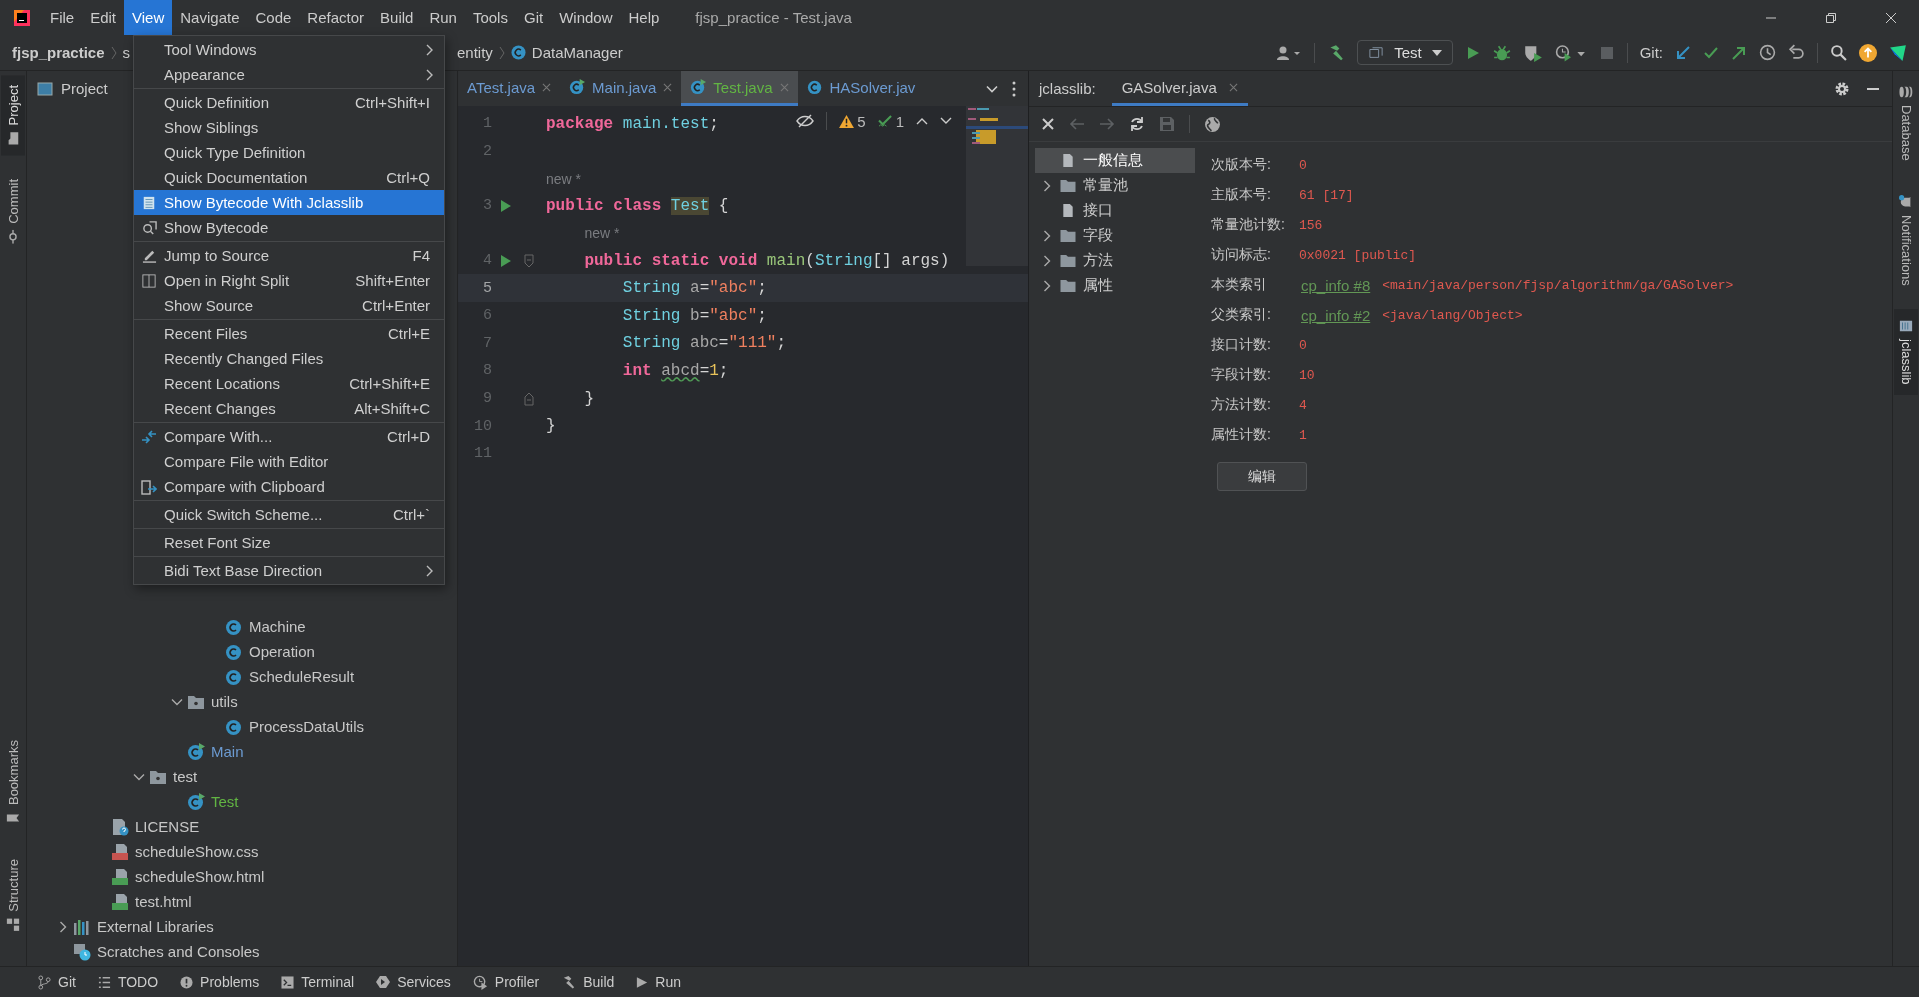 This screenshot has width=1919, height=997. I want to click on tool-window-button: Profiler, so click(506, 982).